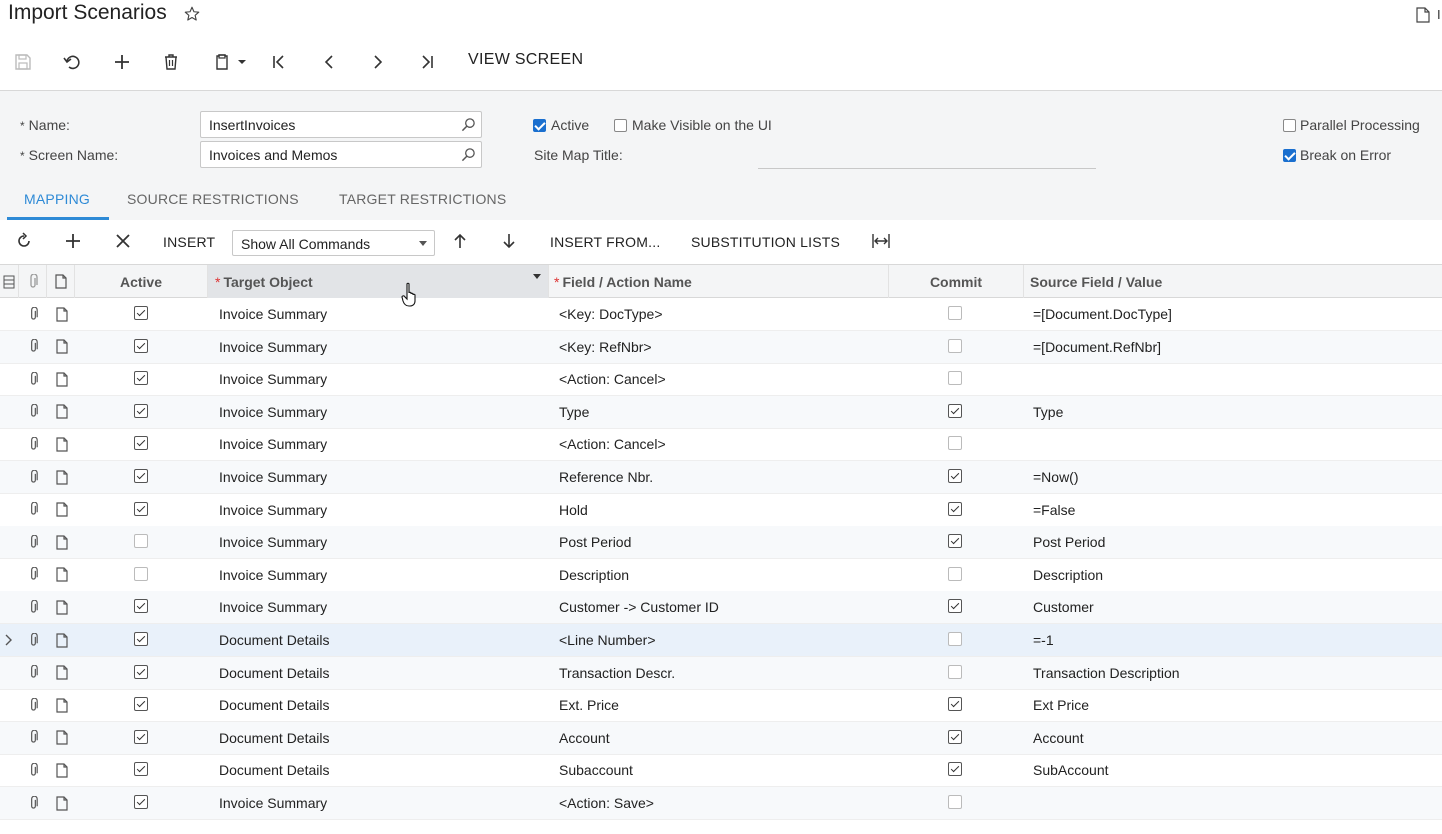 This screenshot has height=834, width=1442. What do you see at coordinates (213, 199) in the screenshot?
I see `tab-source-restrictions: SOURCE RESTRICTIONS` at bounding box center [213, 199].